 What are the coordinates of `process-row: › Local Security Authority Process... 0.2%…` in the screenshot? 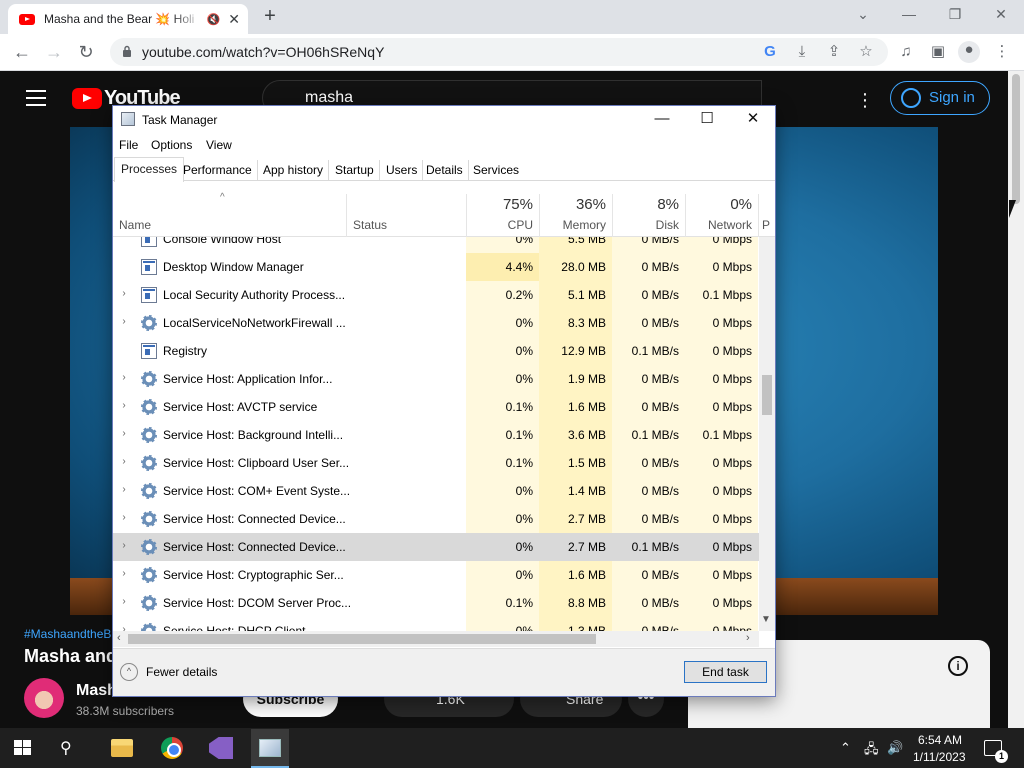 It's located at (436, 295).